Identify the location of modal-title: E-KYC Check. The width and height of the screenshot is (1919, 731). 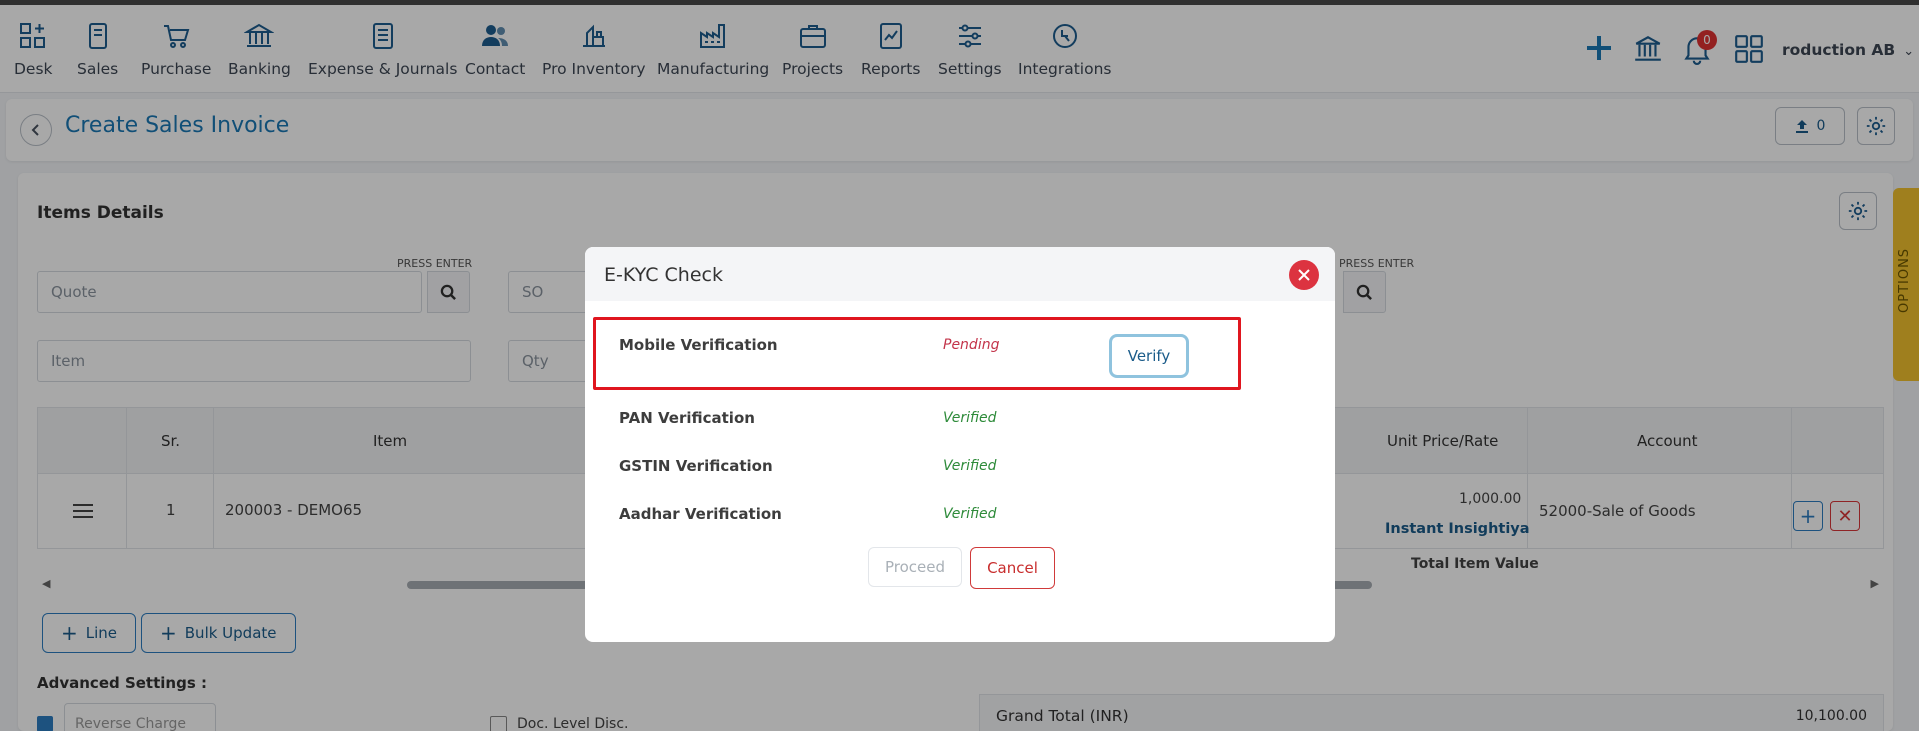
(663, 275).